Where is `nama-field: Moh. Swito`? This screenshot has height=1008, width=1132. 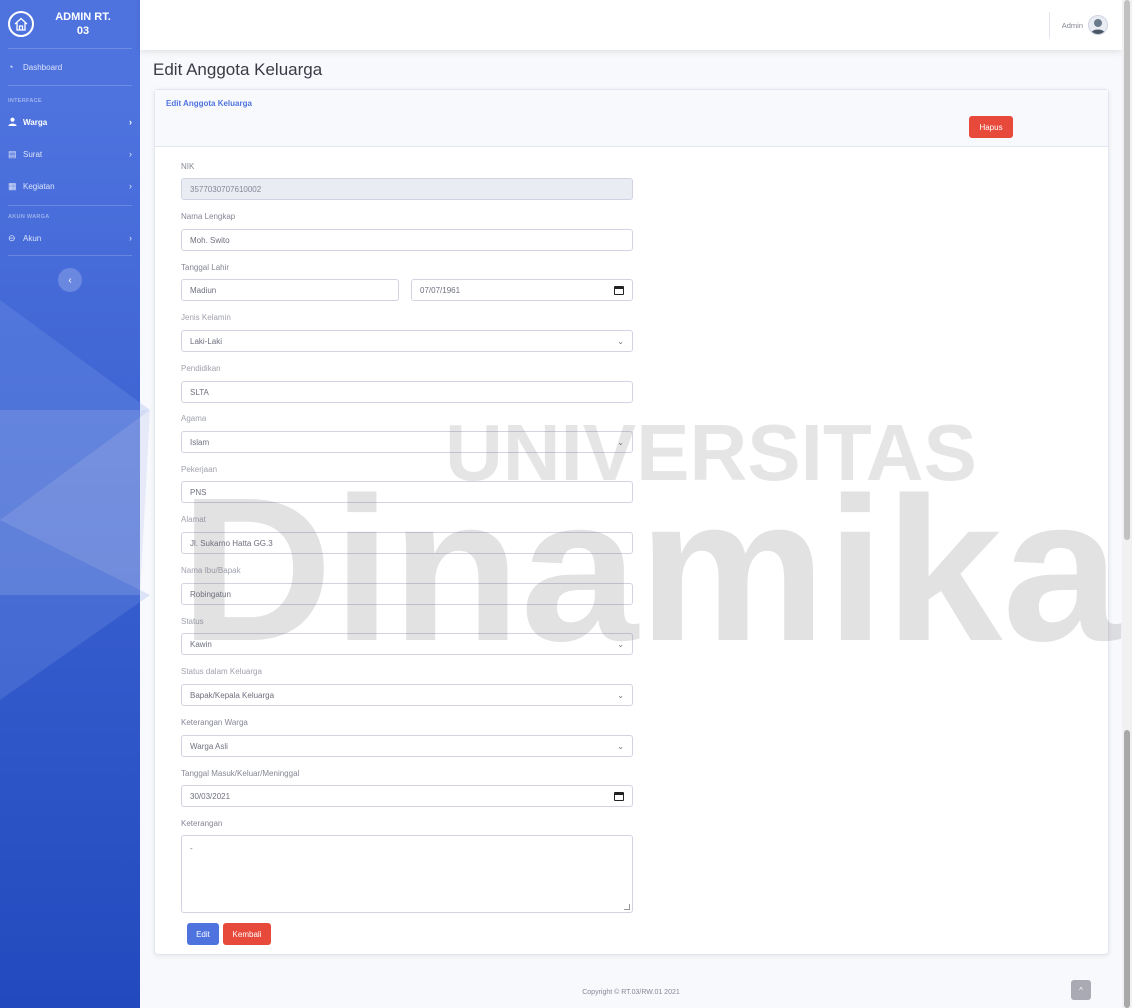
nama-field: Moh. Swito is located at coordinates (407, 240).